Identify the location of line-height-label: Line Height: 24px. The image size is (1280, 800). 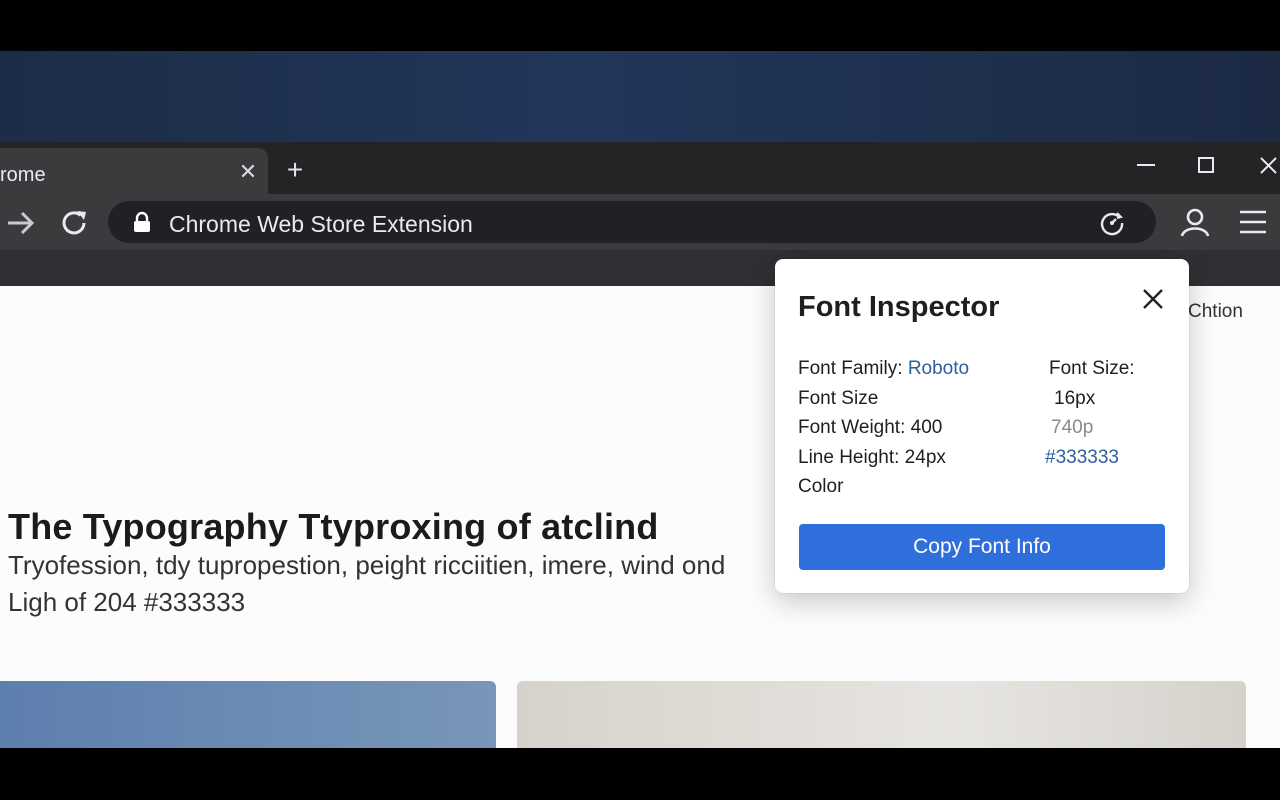
(872, 457).